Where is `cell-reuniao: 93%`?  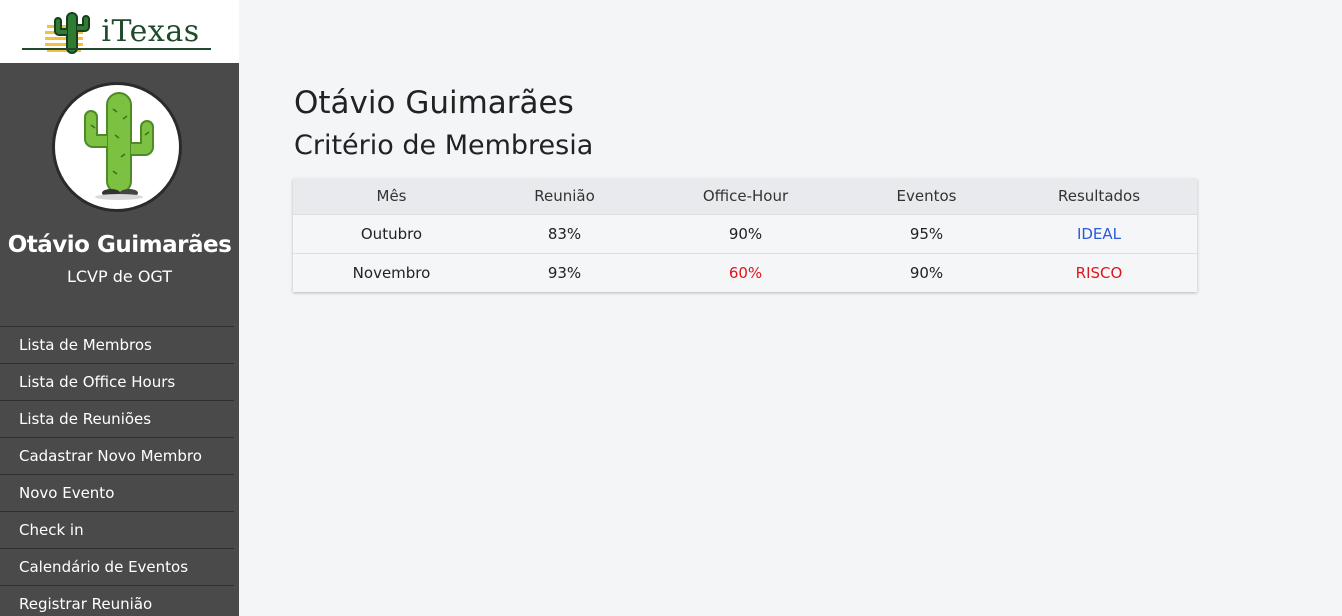 cell-reuniao: 93% is located at coordinates (564, 272).